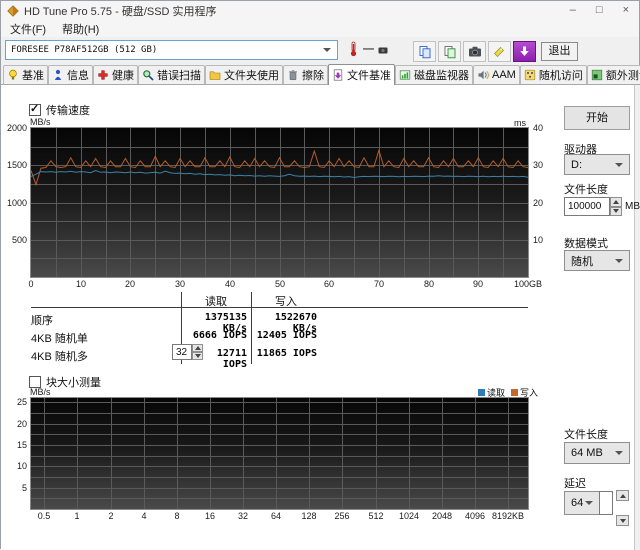 Image resolution: width=640 pixels, height=550 pixels. I want to click on delay-value: 64, so click(577, 503).